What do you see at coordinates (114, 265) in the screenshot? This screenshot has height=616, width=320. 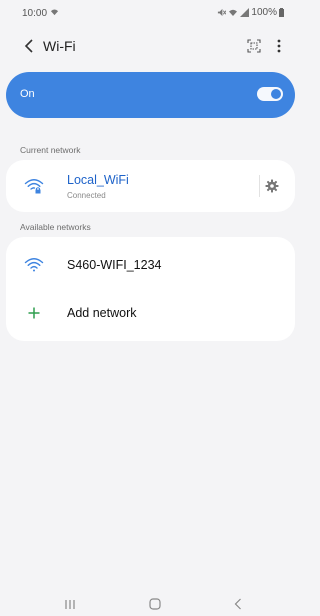 I see `available-network-name: S460-WIFI_1234` at bounding box center [114, 265].